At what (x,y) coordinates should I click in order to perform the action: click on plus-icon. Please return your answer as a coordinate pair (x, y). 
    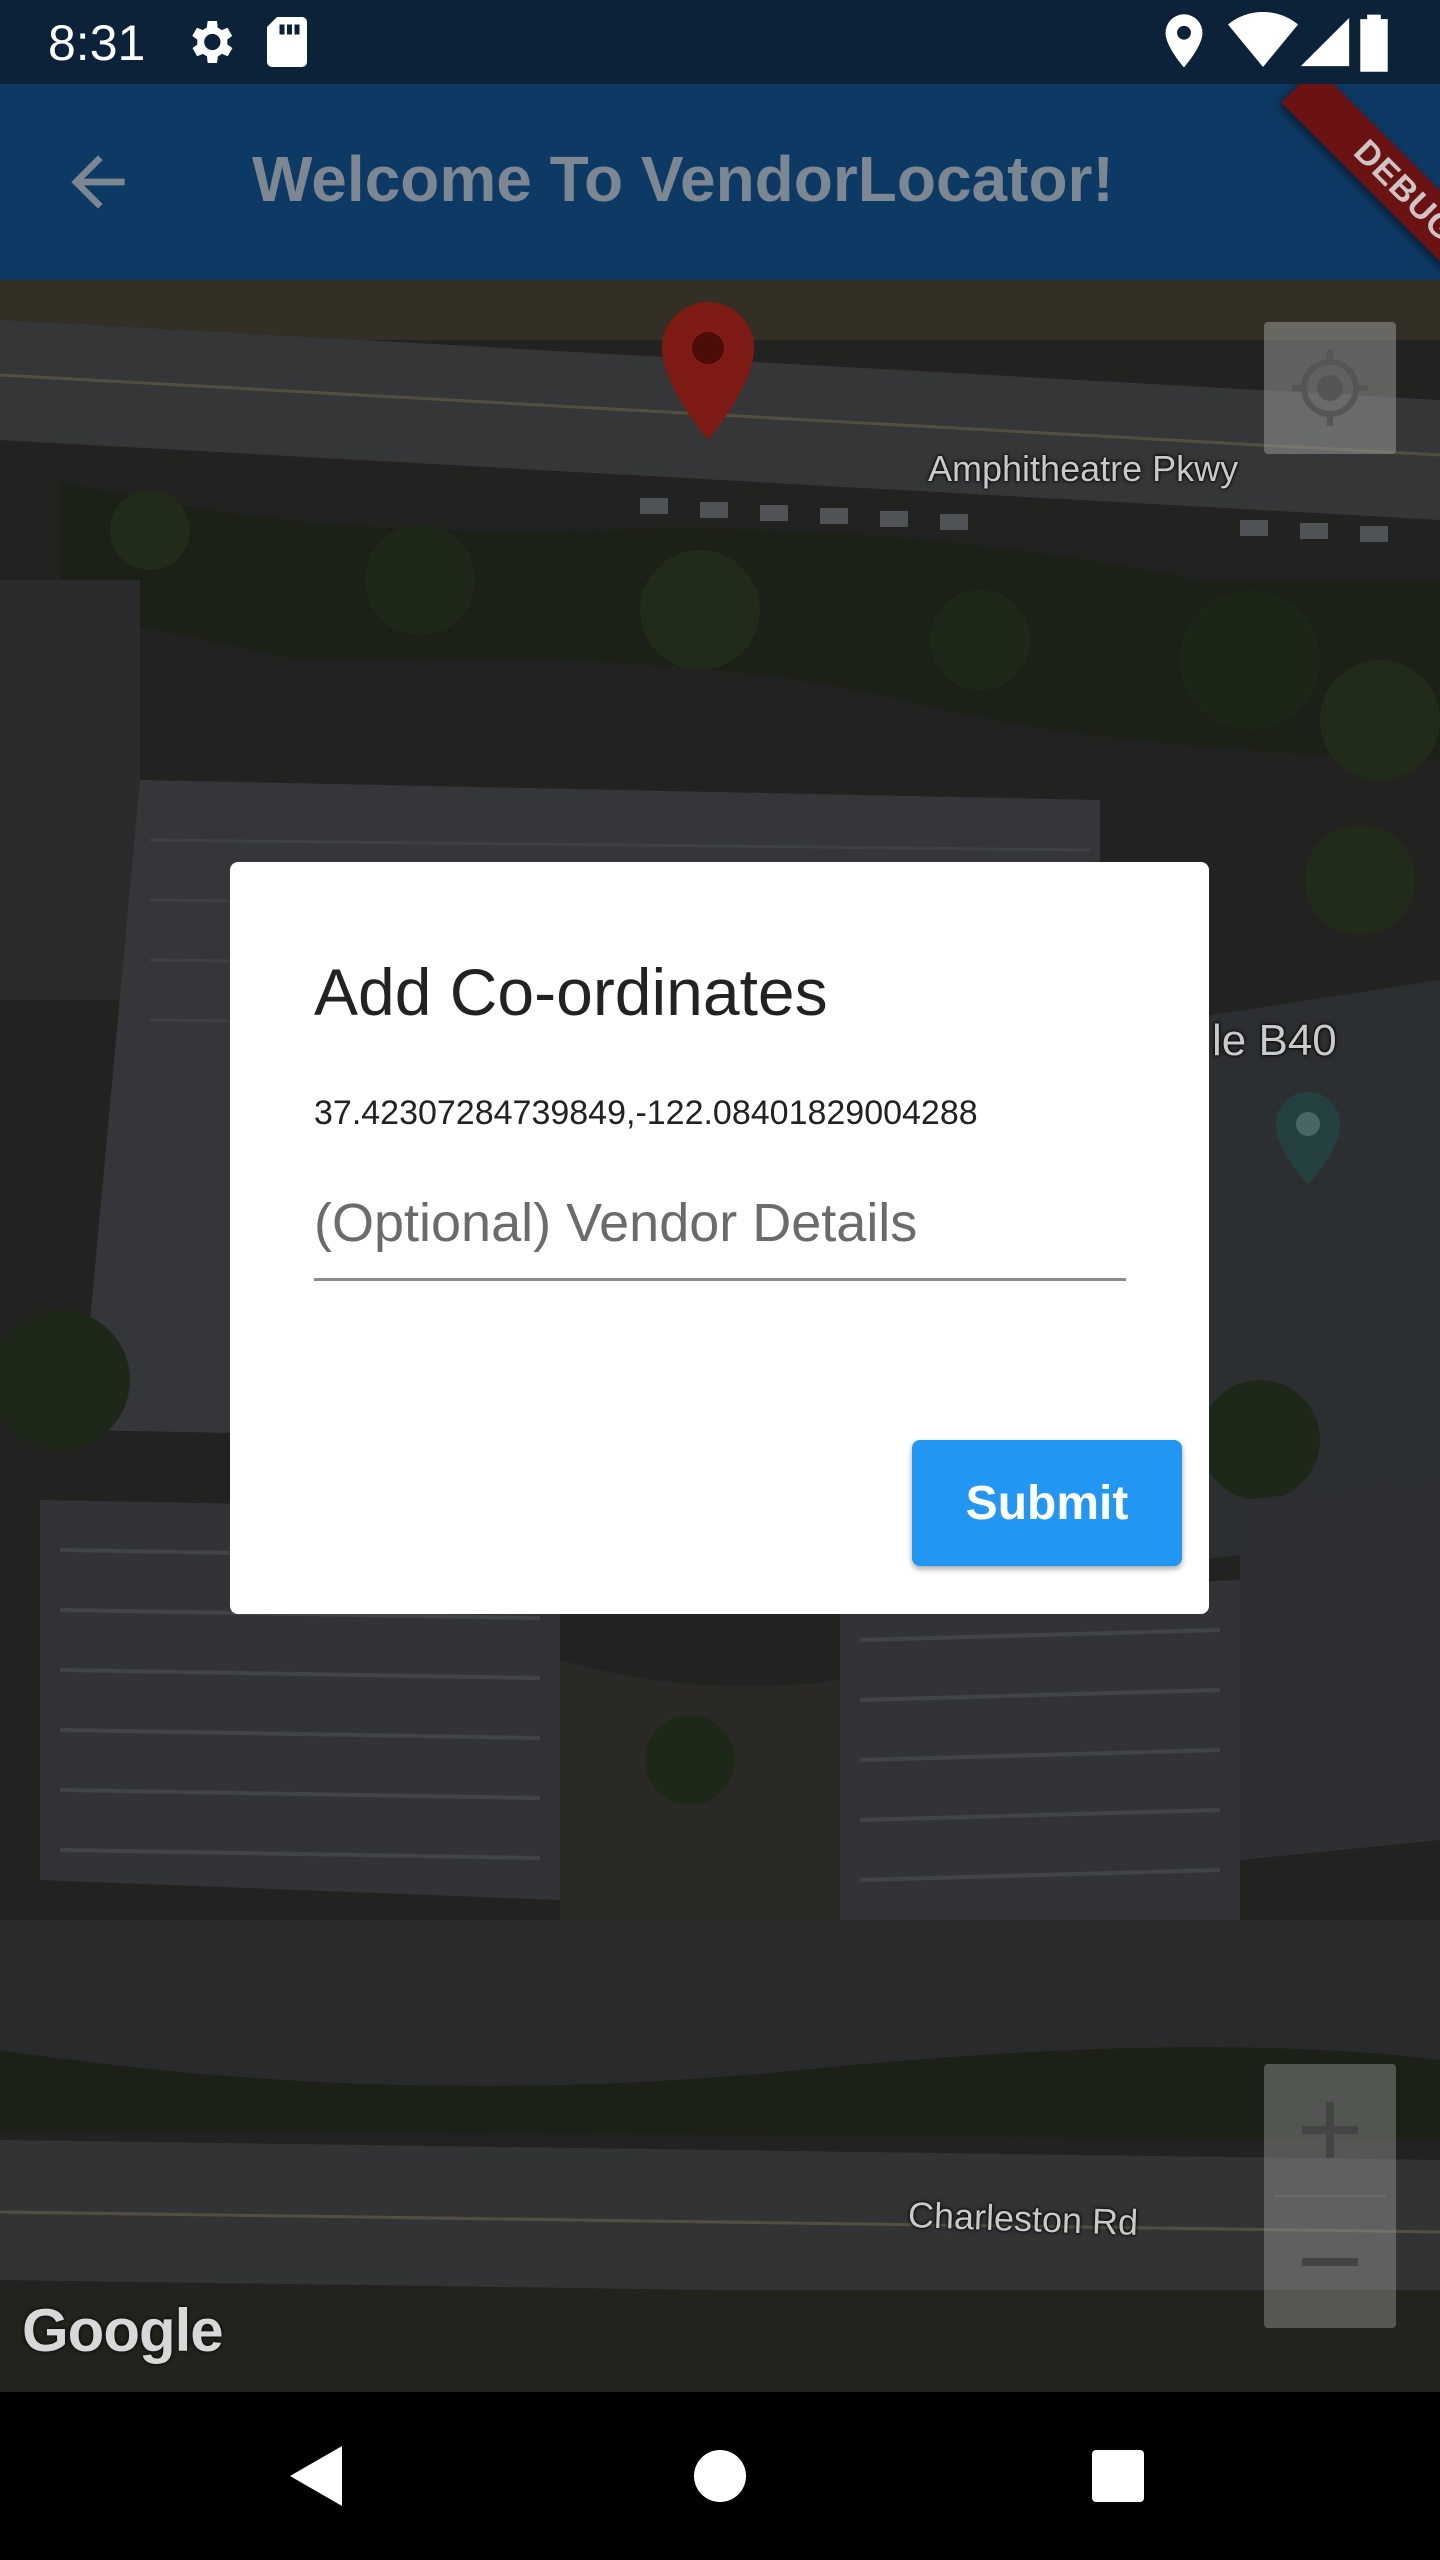
    Looking at the image, I should click on (1330, 2130).